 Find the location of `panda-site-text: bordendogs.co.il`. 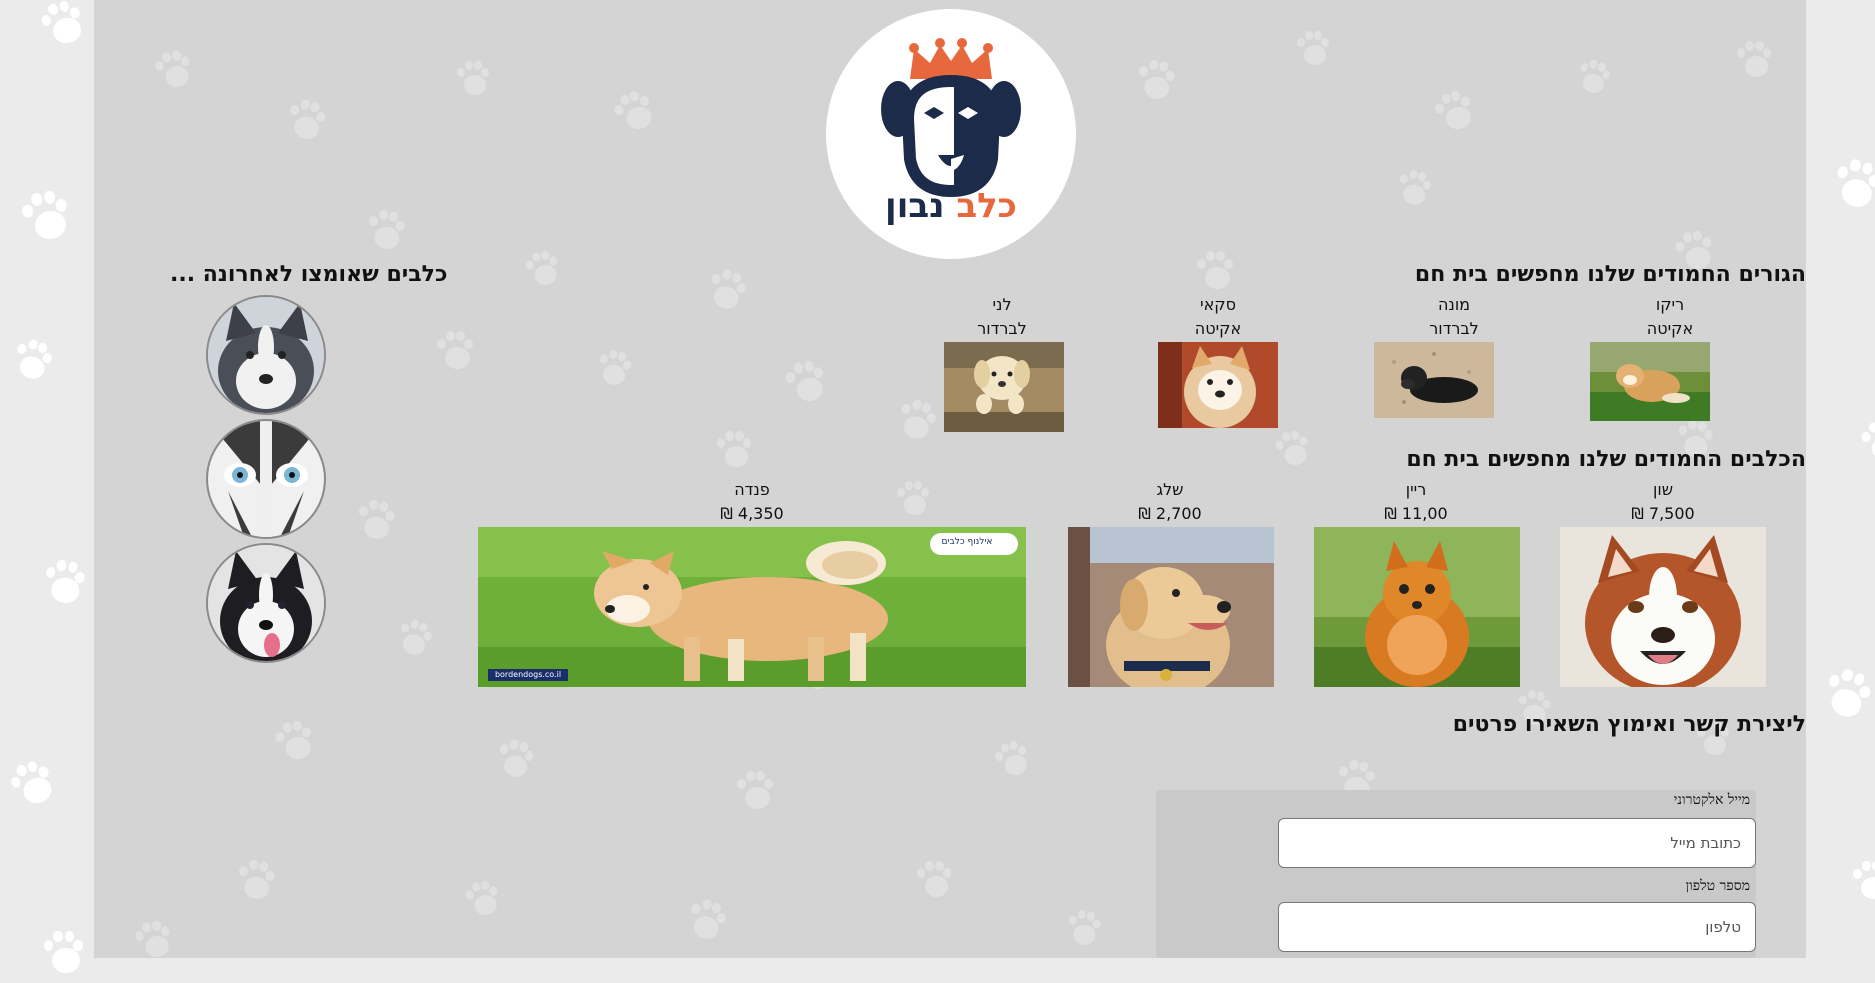

panda-site-text: bordendogs.co.il is located at coordinates (528, 674).